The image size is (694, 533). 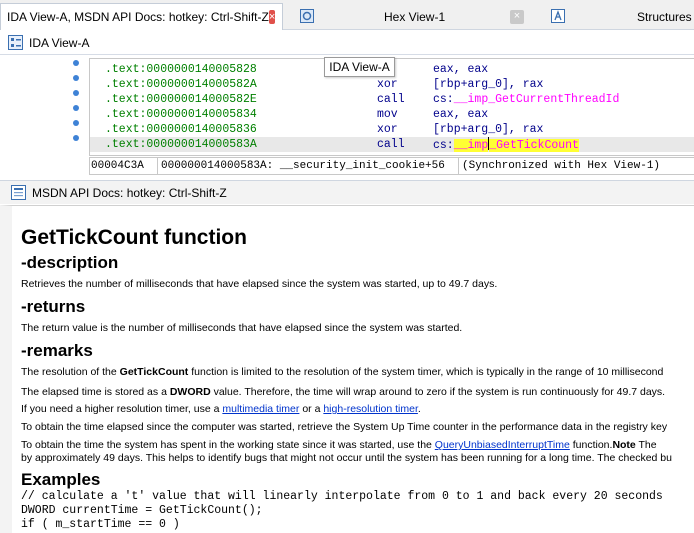 I want to click on asm-address: .text:000000014000583A, so click(x=181, y=144).